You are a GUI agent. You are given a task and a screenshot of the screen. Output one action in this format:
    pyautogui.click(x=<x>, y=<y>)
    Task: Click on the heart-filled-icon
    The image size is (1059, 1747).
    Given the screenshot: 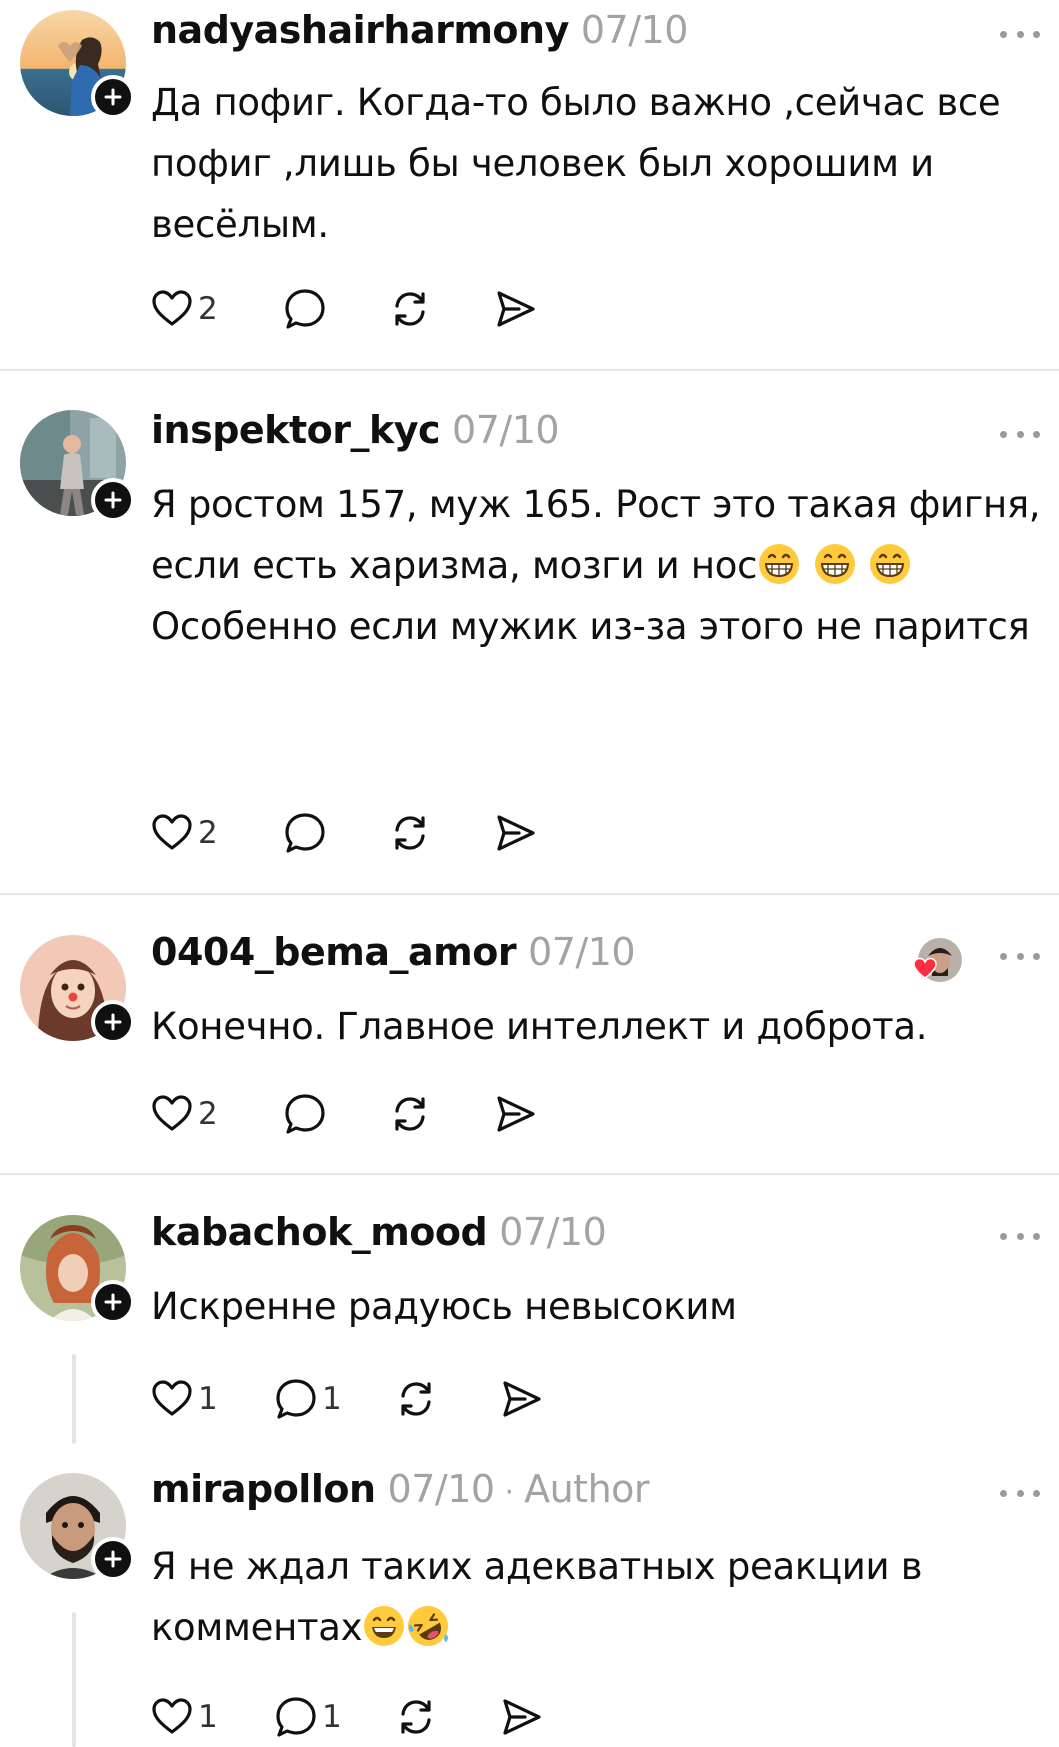 What is the action you would take?
    pyautogui.click(x=925, y=968)
    